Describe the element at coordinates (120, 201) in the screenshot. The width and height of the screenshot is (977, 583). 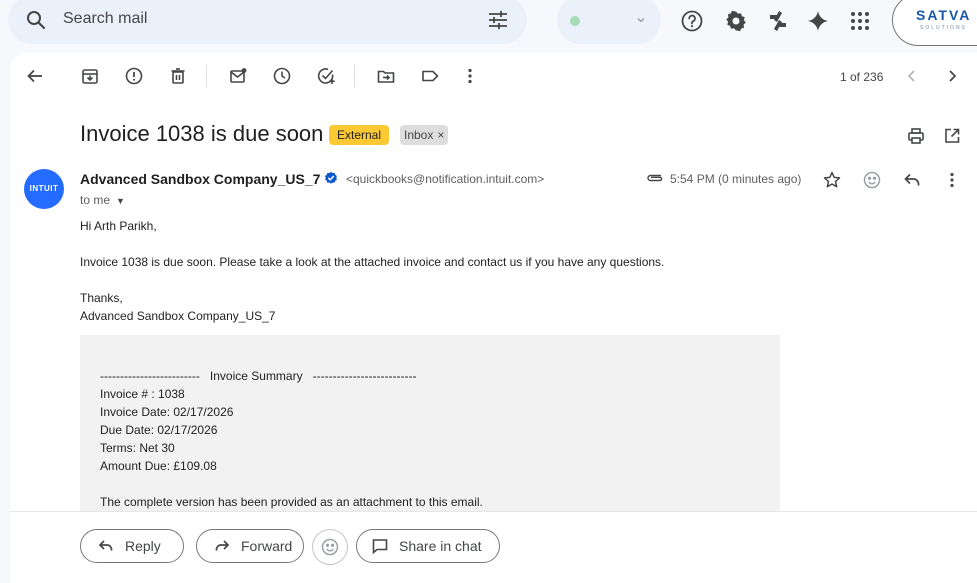
I see `caret-down-icon: ▼` at that location.